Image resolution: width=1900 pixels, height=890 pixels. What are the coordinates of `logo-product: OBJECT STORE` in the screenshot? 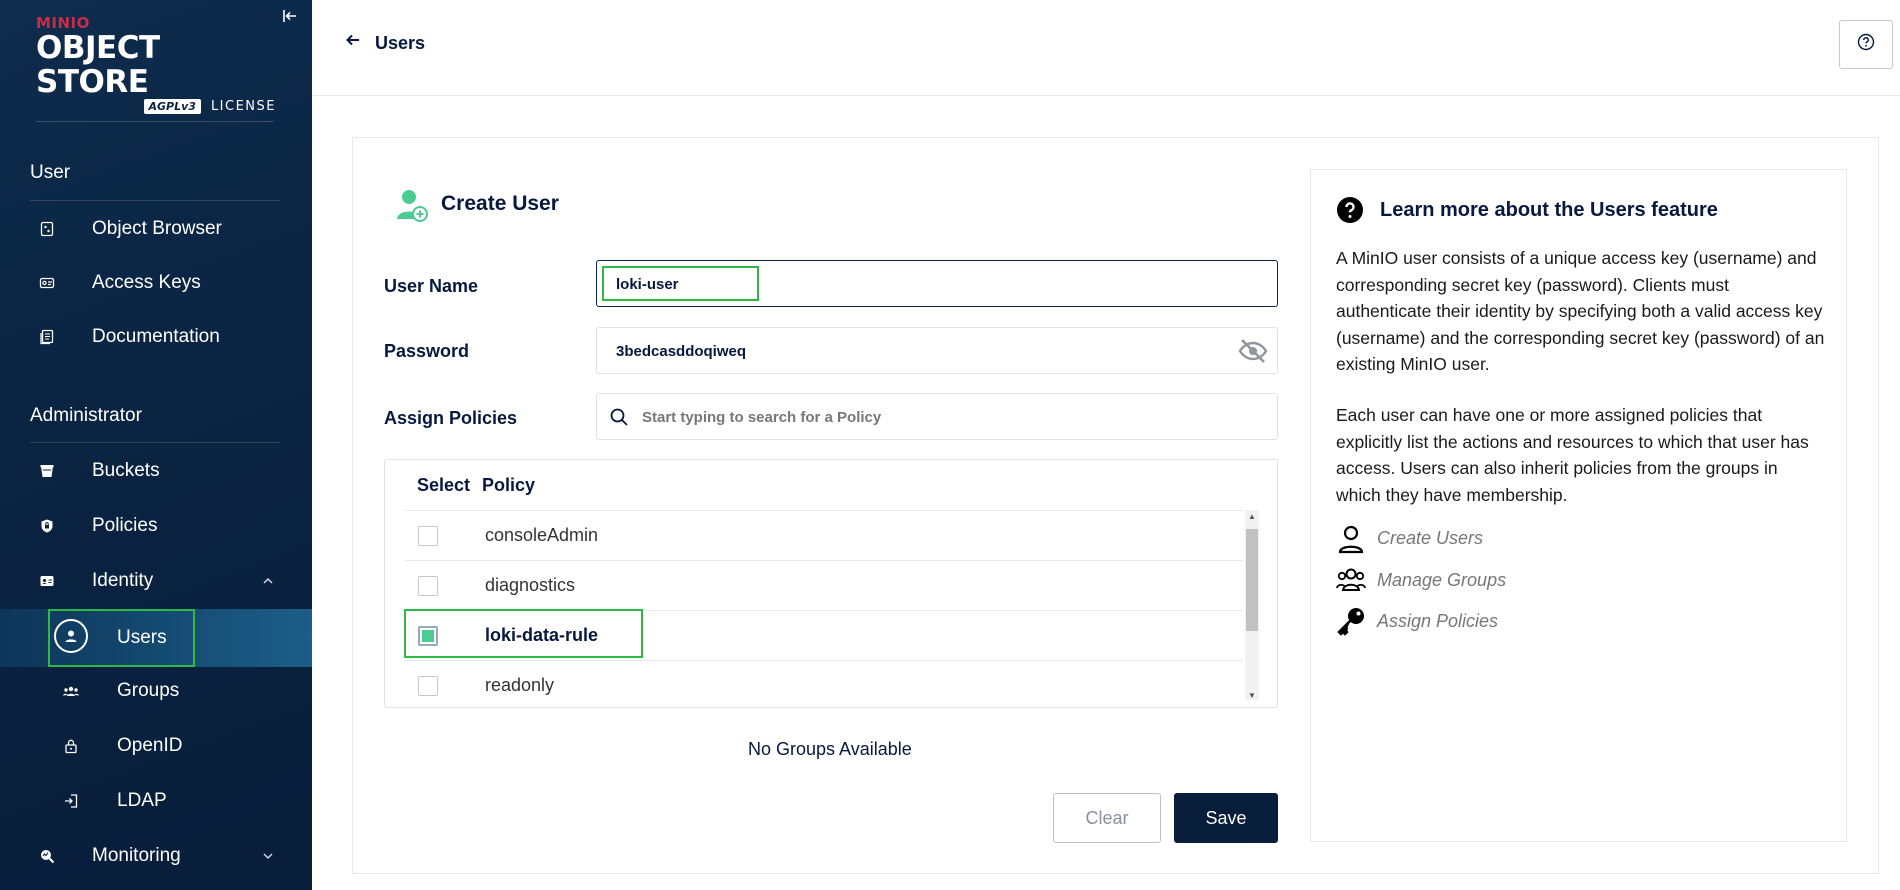 It's located at (98, 65).